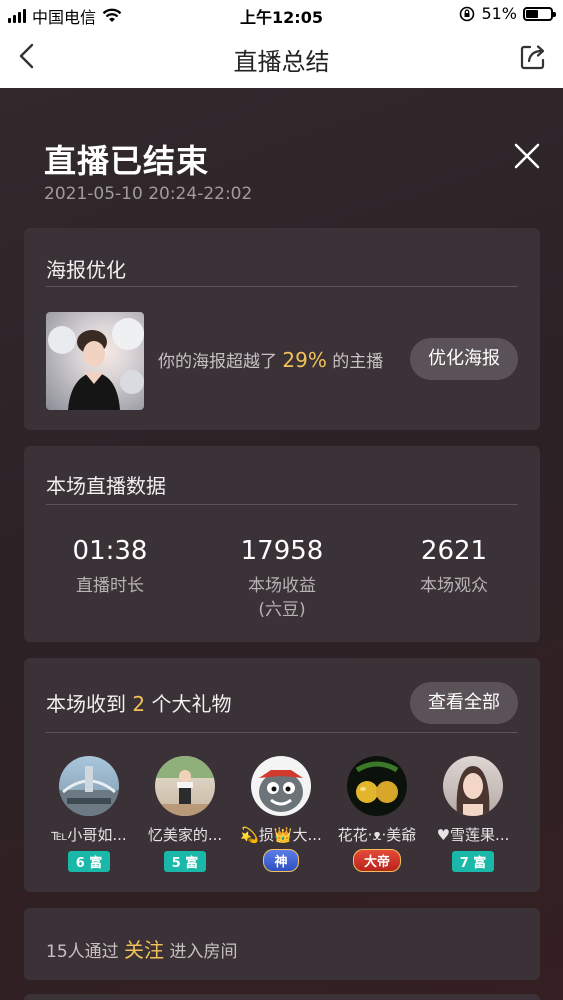 This screenshot has height=1000, width=563. Describe the element at coordinates (95, 361) in the screenshot. I see `poster-thumbnail` at that location.